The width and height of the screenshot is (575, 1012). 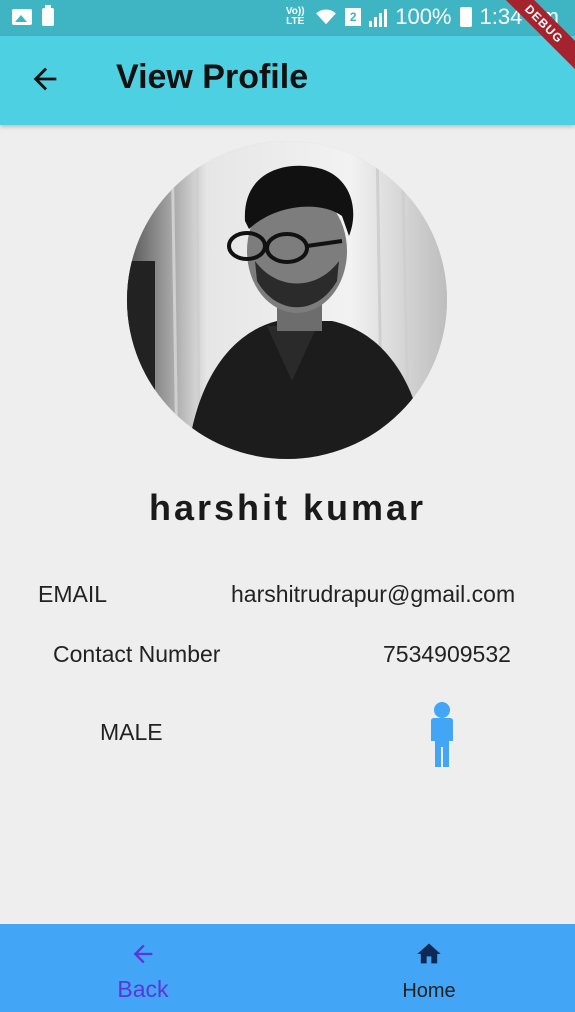 What do you see at coordinates (423, 16) in the screenshot?
I see `battery-percent: 100%` at bounding box center [423, 16].